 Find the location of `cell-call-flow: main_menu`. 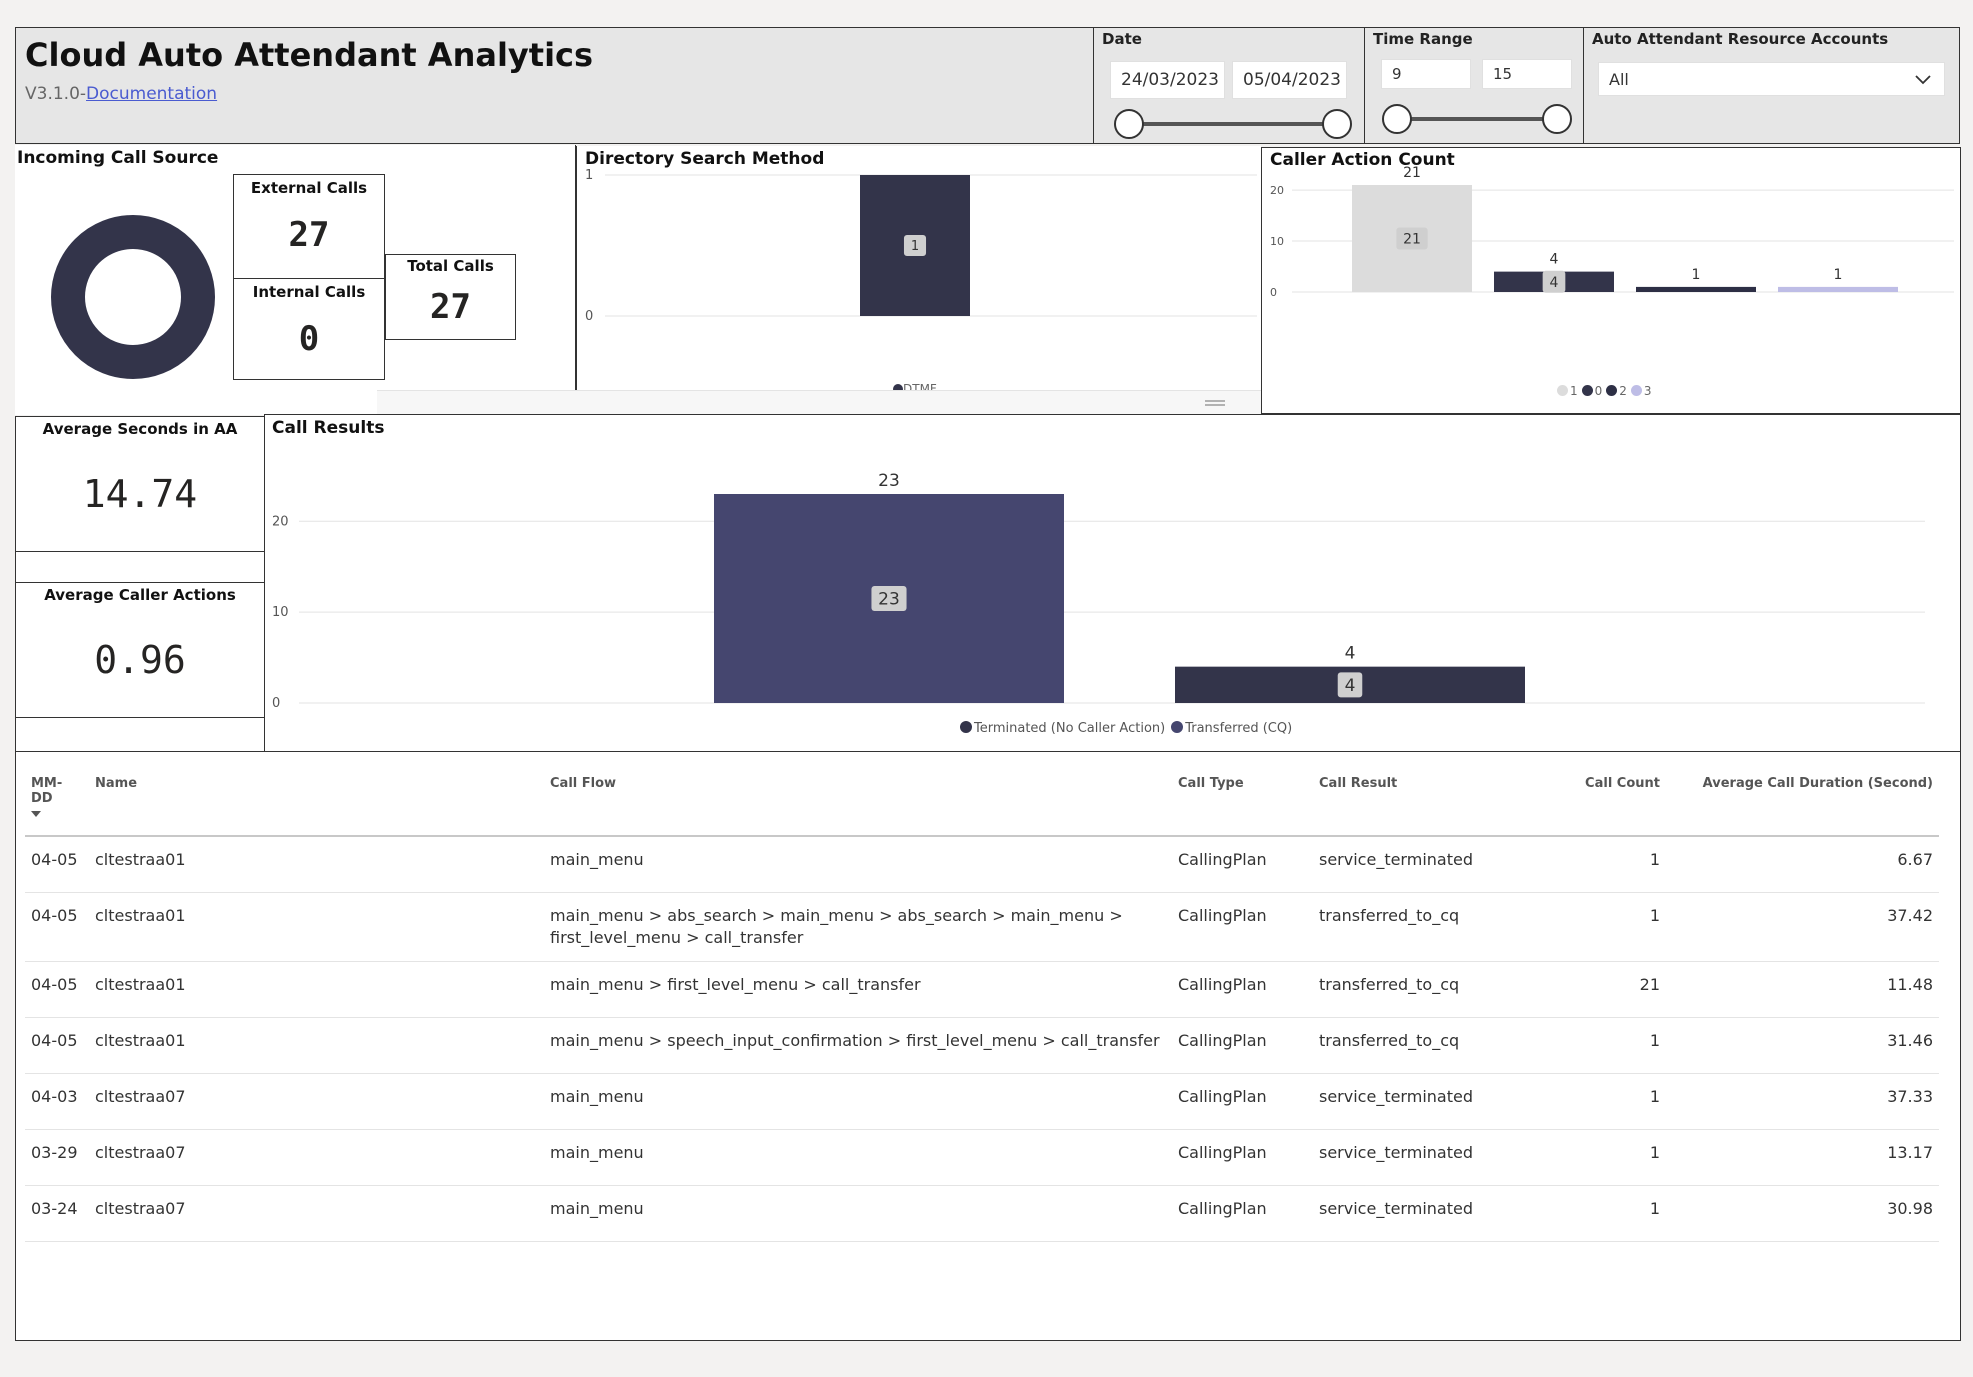

cell-call-flow: main_menu is located at coordinates (858, 1213).